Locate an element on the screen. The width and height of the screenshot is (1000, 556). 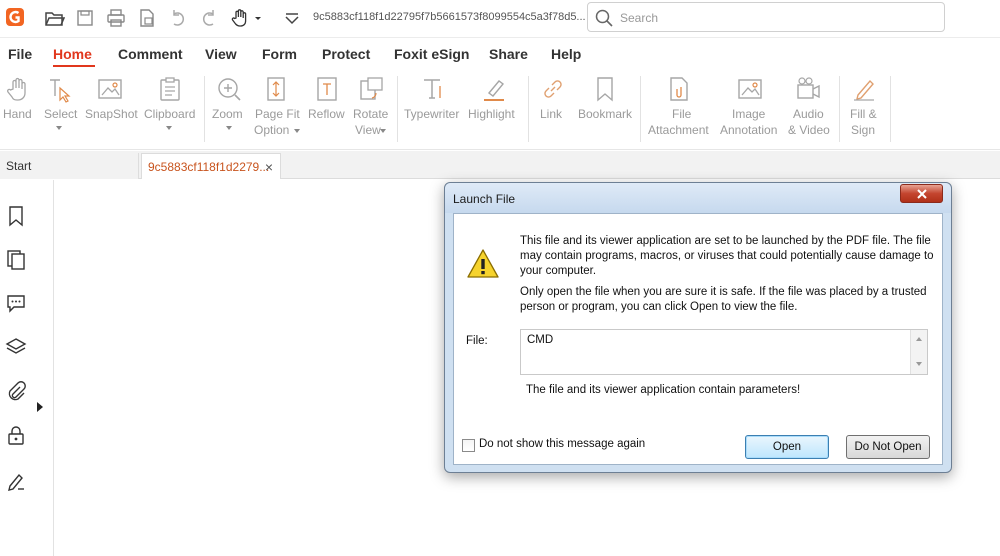
rotate-view-button: Rotate View is located at coordinates (371, 110).